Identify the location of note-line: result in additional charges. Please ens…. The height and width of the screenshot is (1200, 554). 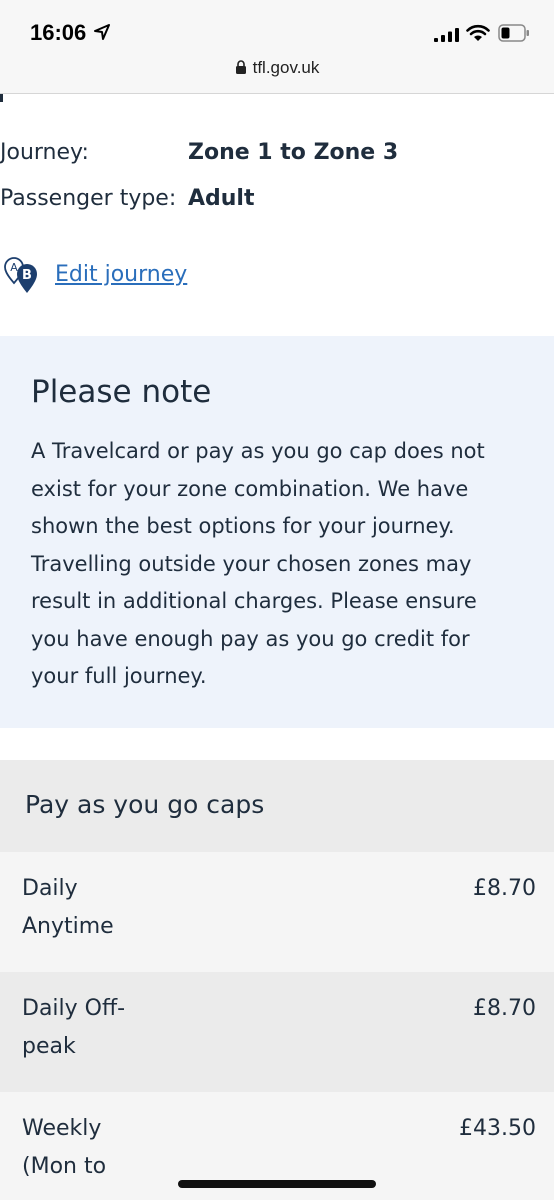
(254, 601).